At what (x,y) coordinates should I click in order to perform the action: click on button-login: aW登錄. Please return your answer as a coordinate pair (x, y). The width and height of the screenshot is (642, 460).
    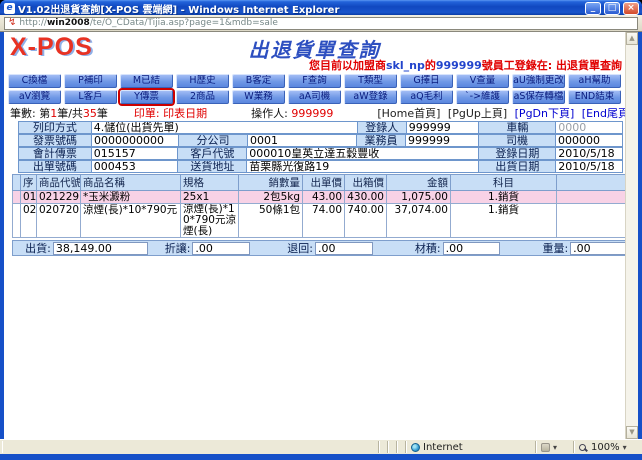
    Looking at the image, I should click on (370, 97).